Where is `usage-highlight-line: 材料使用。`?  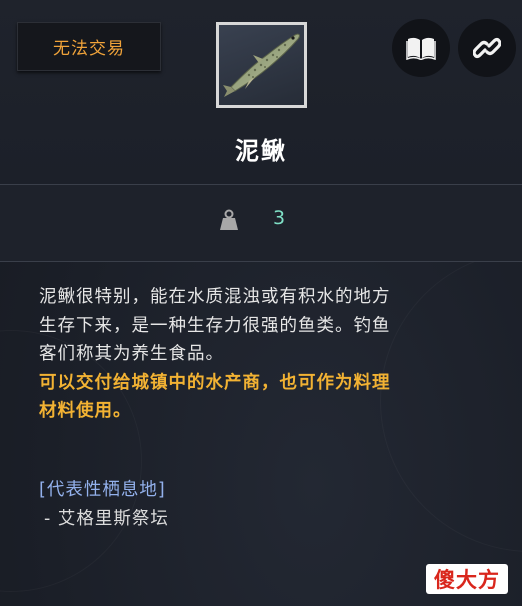 usage-highlight-line: 材料使用。 is located at coordinates (85, 411).